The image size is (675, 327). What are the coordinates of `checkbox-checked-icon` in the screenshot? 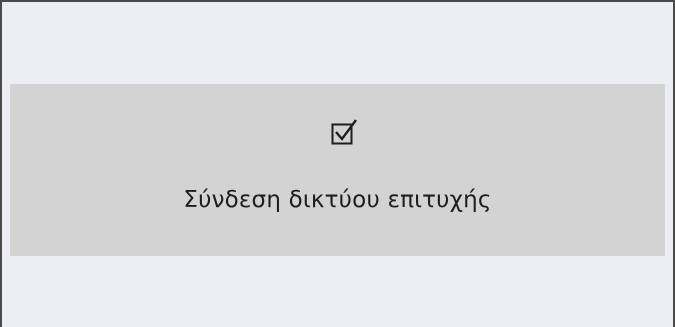 It's located at (344, 132).